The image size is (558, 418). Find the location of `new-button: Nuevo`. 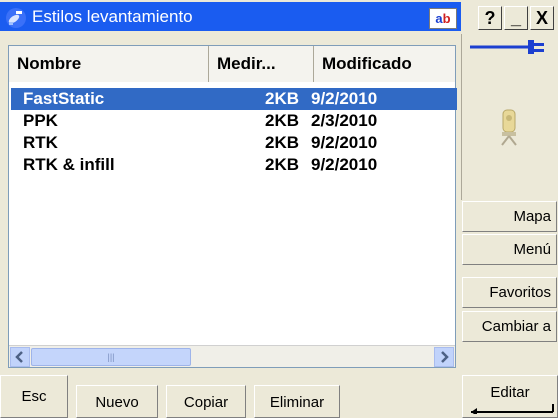

new-button: Nuevo is located at coordinates (117, 401).